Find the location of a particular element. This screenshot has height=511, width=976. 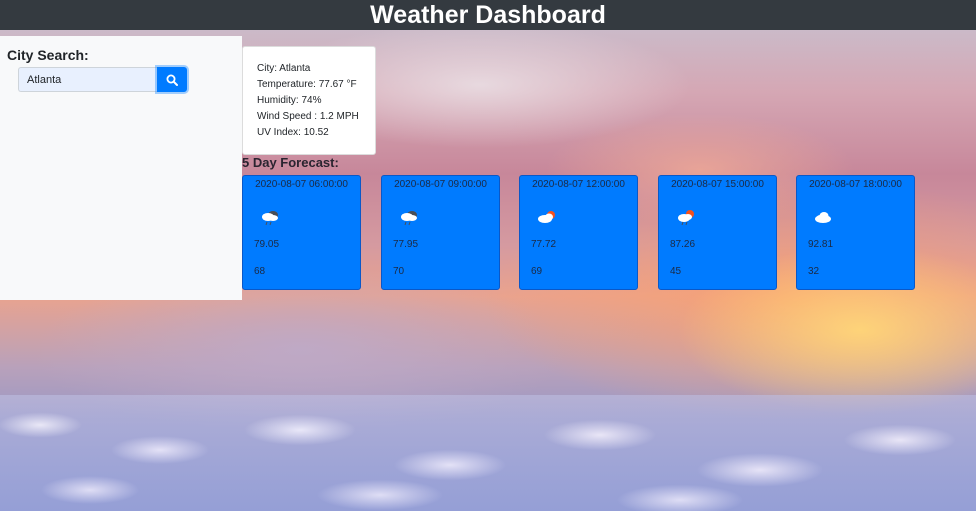

forecast-temperature: 79.05 is located at coordinates (267, 244).